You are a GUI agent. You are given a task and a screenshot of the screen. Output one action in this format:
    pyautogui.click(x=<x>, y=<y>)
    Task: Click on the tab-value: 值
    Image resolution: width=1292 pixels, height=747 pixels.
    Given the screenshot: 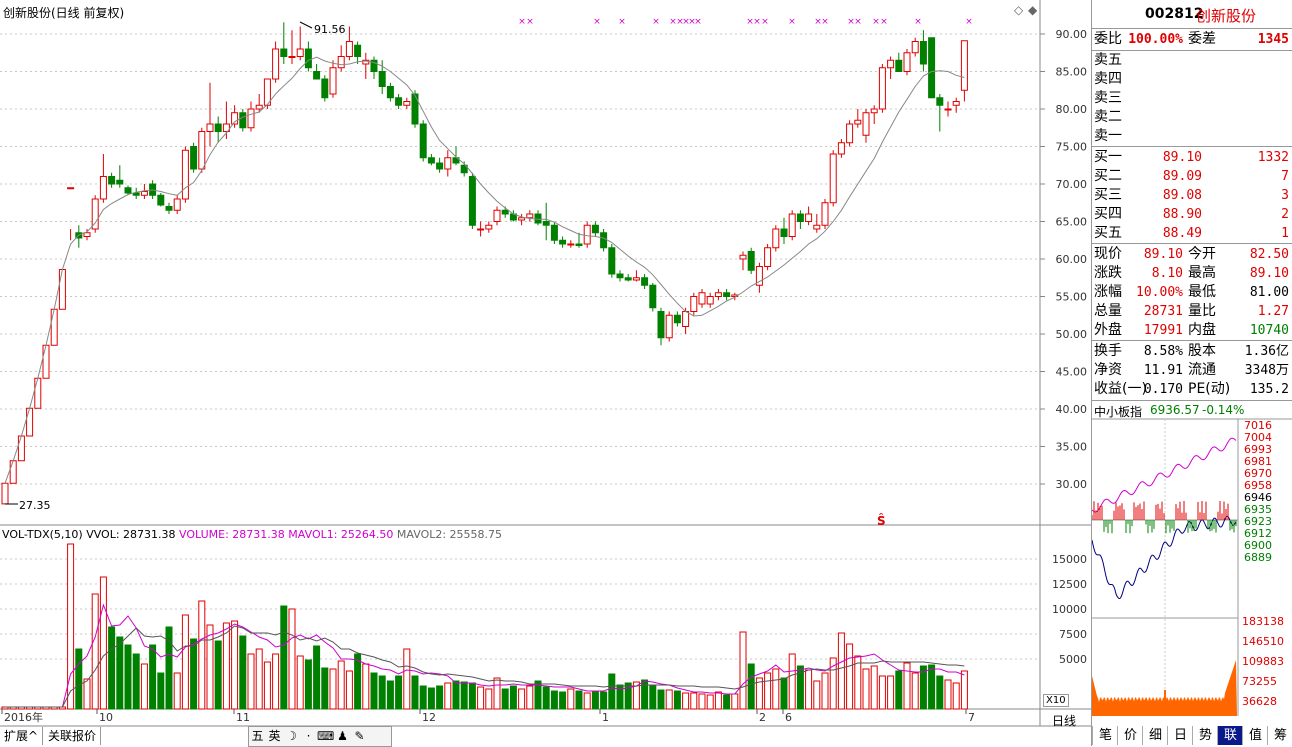 What is the action you would take?
    pyautogui.click(x=1255, y=735)
    